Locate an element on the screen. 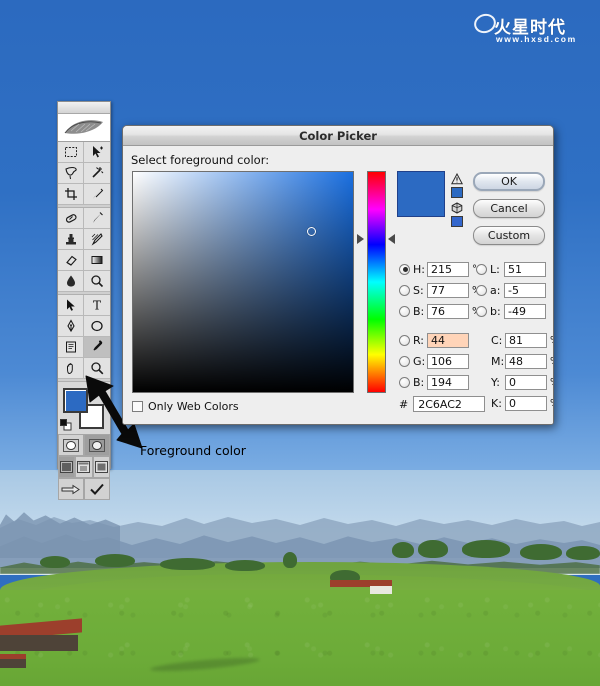 The image size is (600, 686). dodge-tool is located at coordinates (97, 281).